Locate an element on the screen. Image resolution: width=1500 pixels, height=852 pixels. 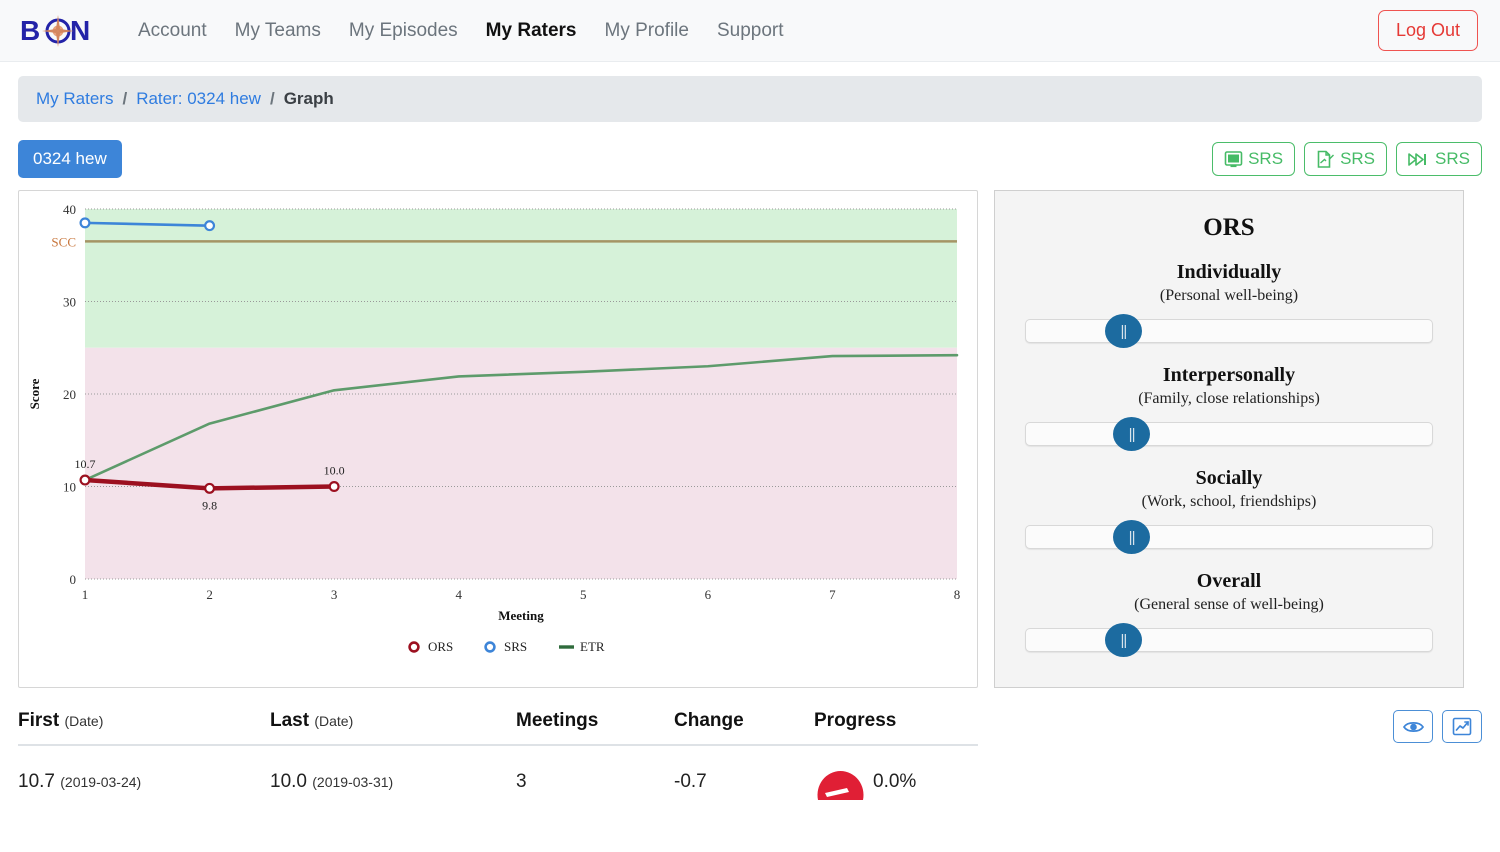
ors-panel-title: ORS is located at coordinates (1229, 227).